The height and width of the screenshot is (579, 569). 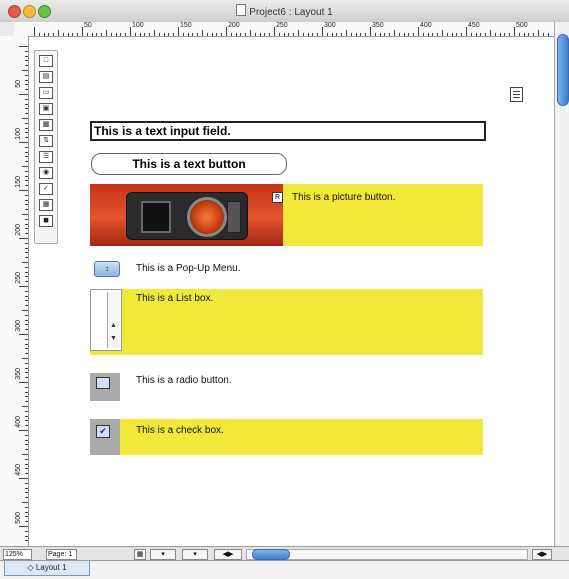 What do you see at coordinates (46, 93) in the screenshot?
I see `label-tool-icon: ▭` at bounding box center [46, 93].